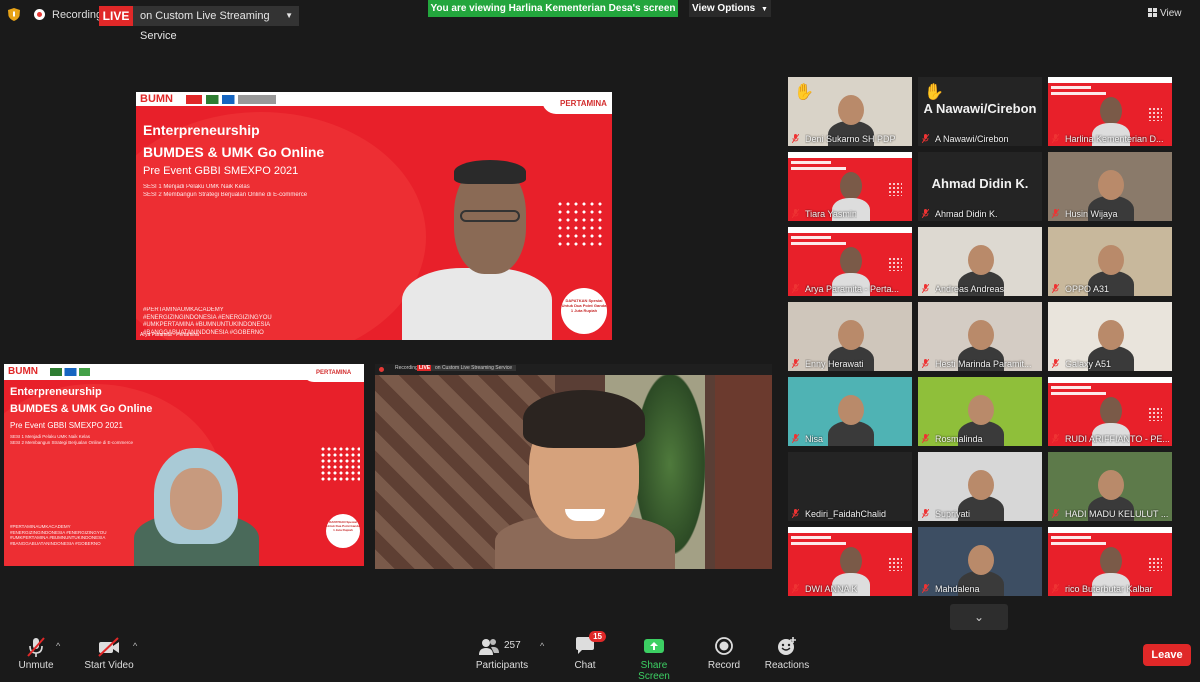 The height and width of the screenshot is (682, 1200). What do you see at coordinates (654, 647) in the screenshot?
I see `share-screen-icon` at bounding box center [654, 647].